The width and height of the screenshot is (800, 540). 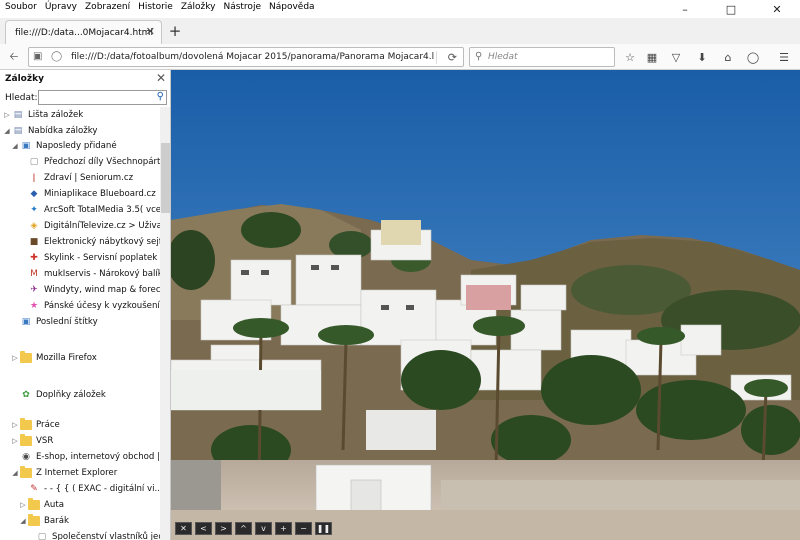 What do you see at coordinates (63, 146) in the screenshot?
I see `bookmark-item: ◢ ▣ Naposledy přidané` at bounding box center [63, 146].